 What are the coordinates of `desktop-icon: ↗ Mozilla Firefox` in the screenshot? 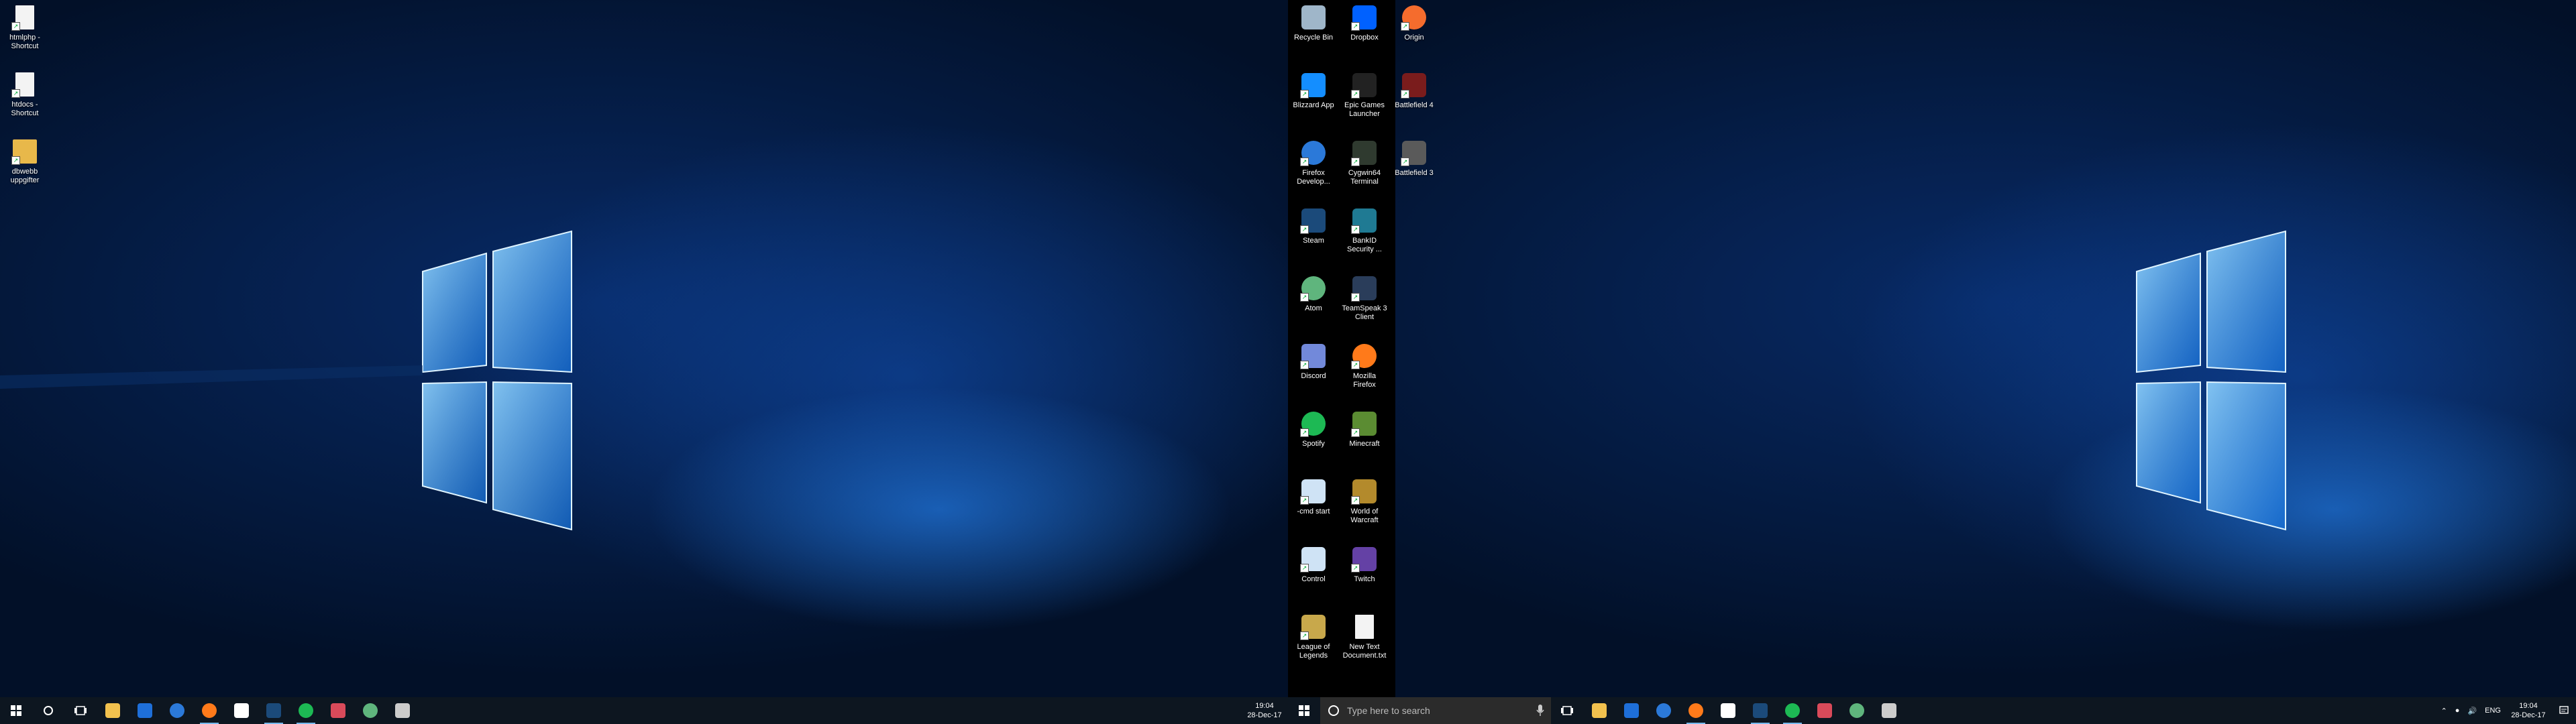 It's located at (1364, 366).